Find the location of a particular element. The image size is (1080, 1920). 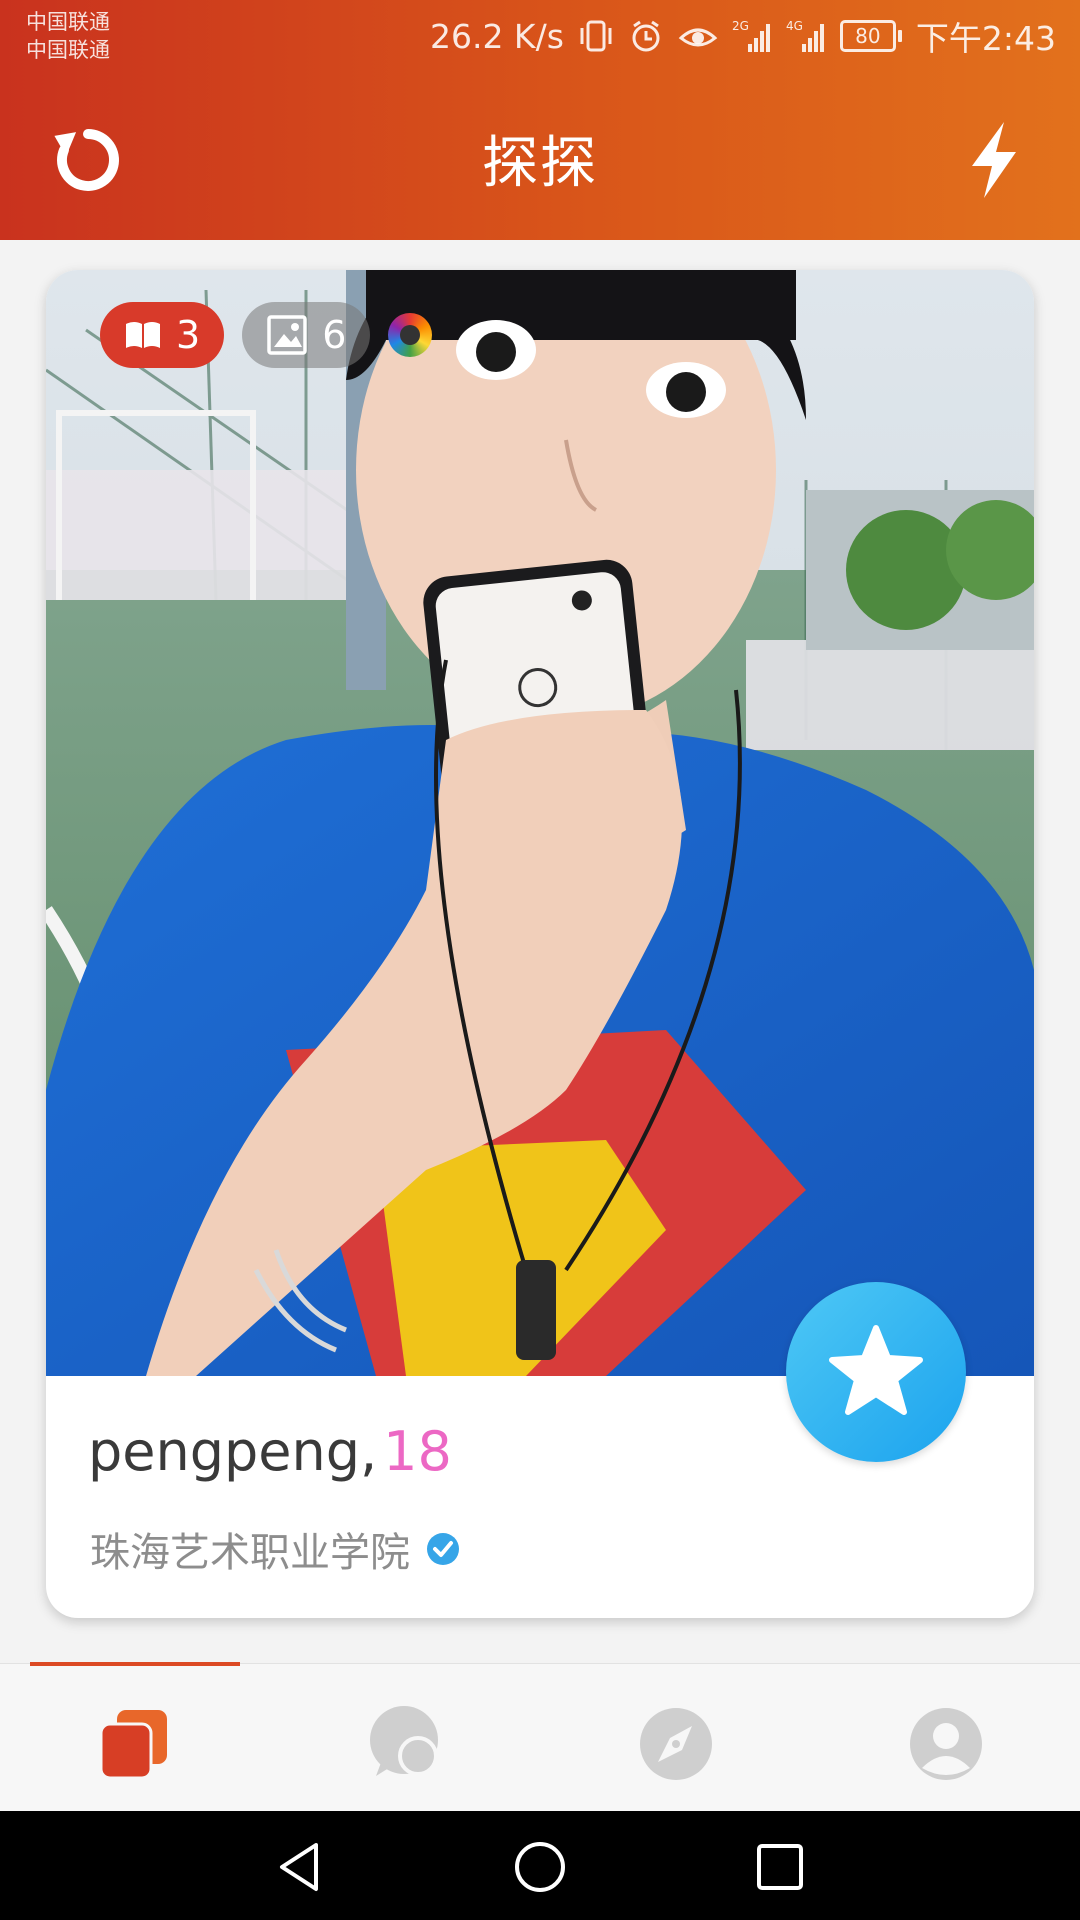

net-speed: 26.2 K/s is located at coordinates (496, 36).